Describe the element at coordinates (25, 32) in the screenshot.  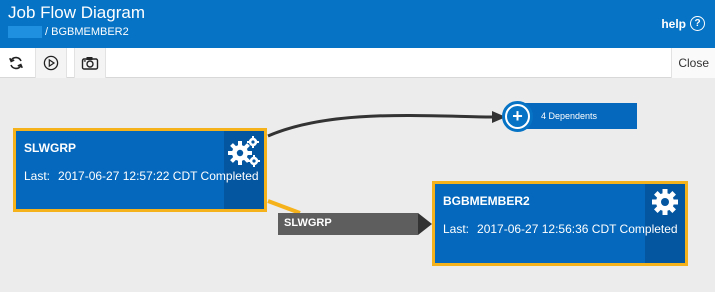
I see `redacted-crumb` at that location.